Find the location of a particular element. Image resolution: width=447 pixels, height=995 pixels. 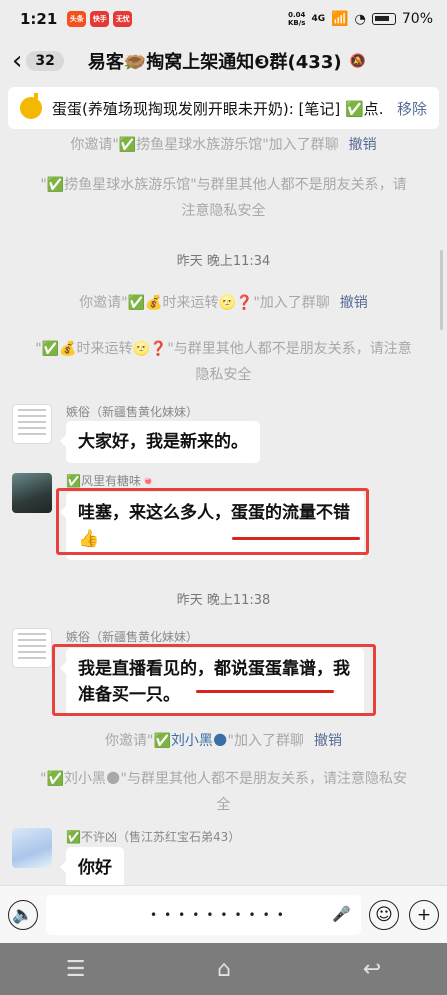

system-message-invite: 你邀请"✅💰时来运转🌝❓"加入了群聊 撤销 is located at coordinates (223, 303).